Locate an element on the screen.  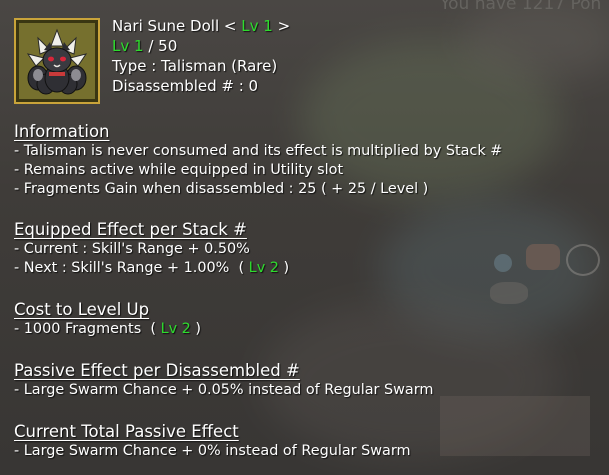
item-level-progress: Lv 1 / 50 is located at coordinates (201, 46).